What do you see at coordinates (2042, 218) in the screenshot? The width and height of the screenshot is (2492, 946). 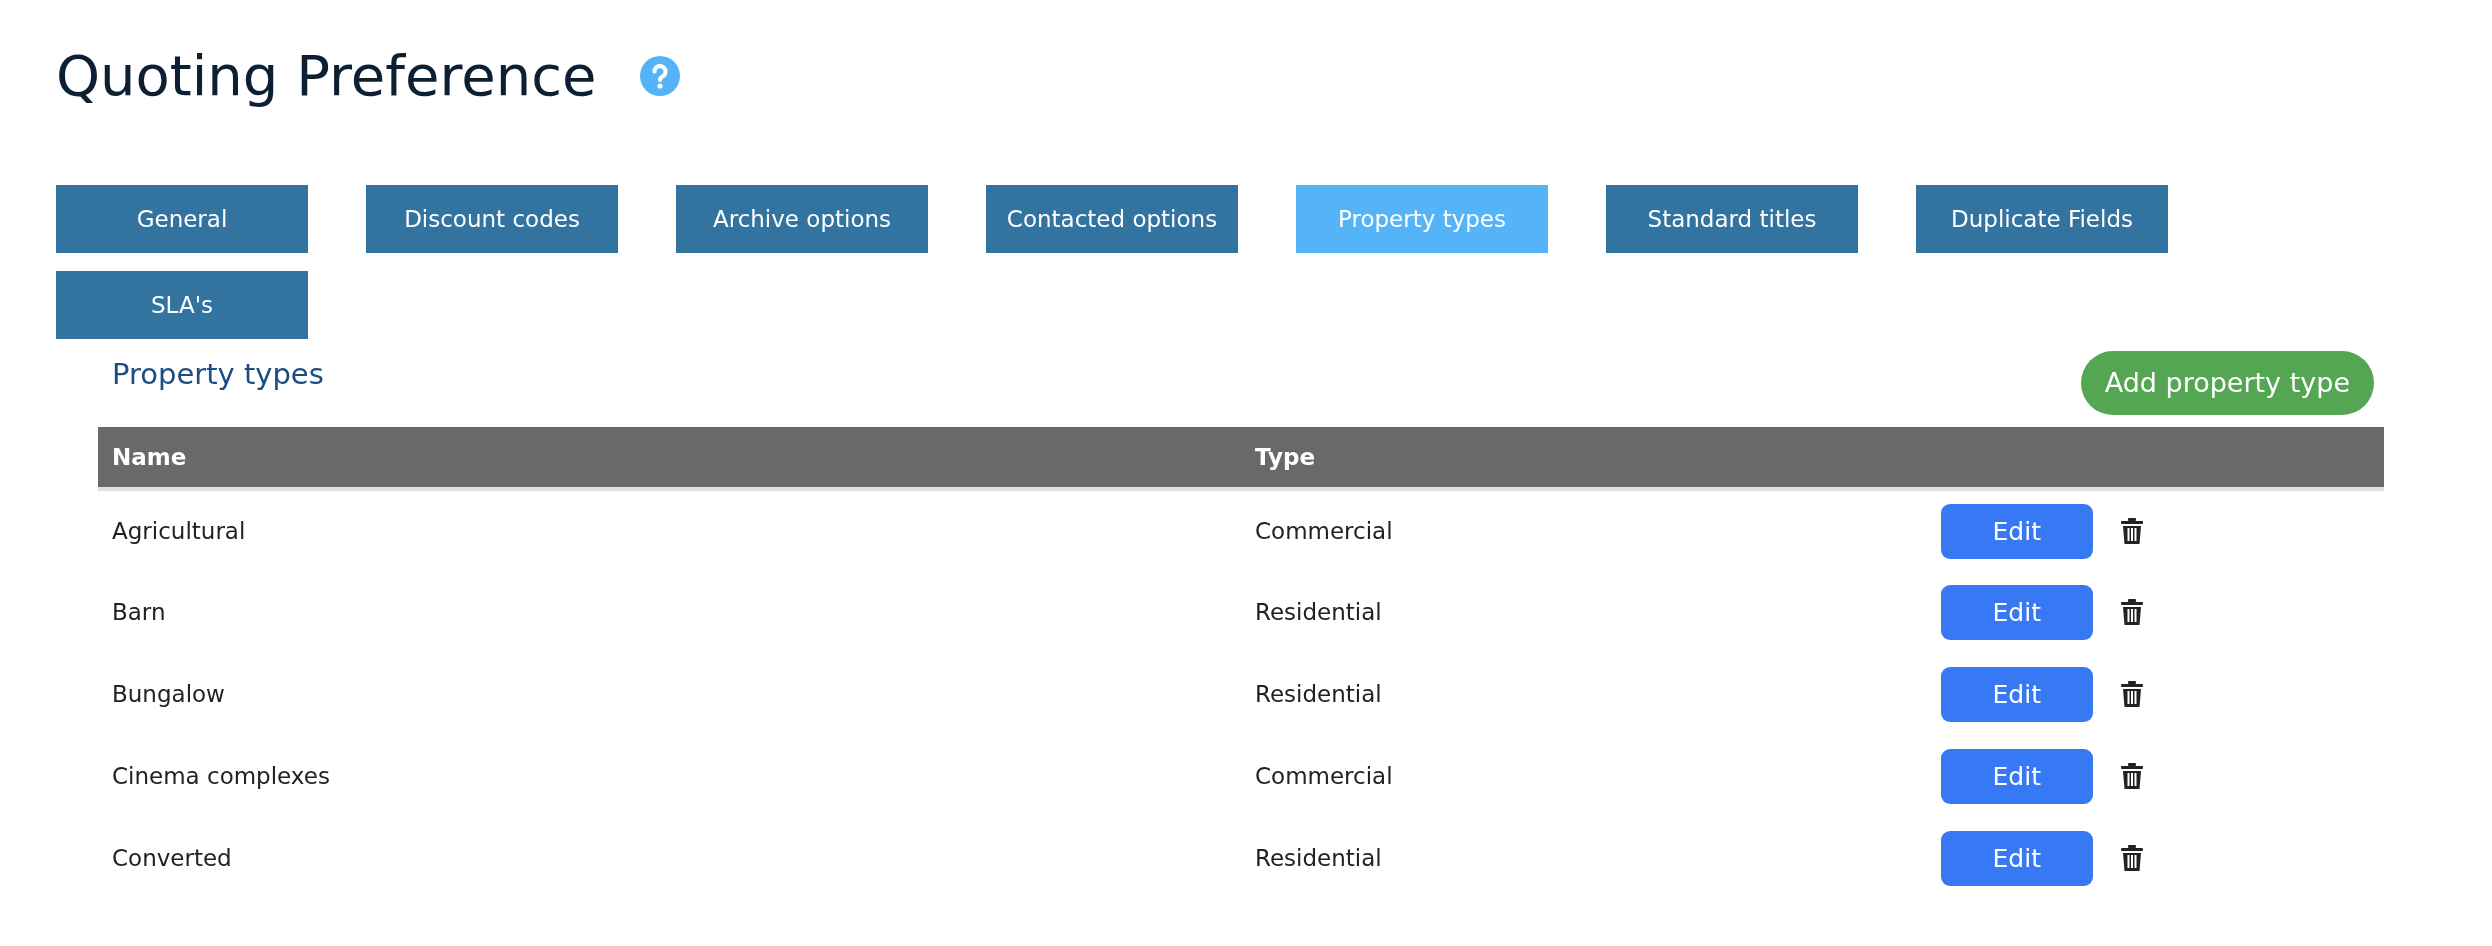 I see `tab: Duplicate Fields` at bounding box center [2042, 218].